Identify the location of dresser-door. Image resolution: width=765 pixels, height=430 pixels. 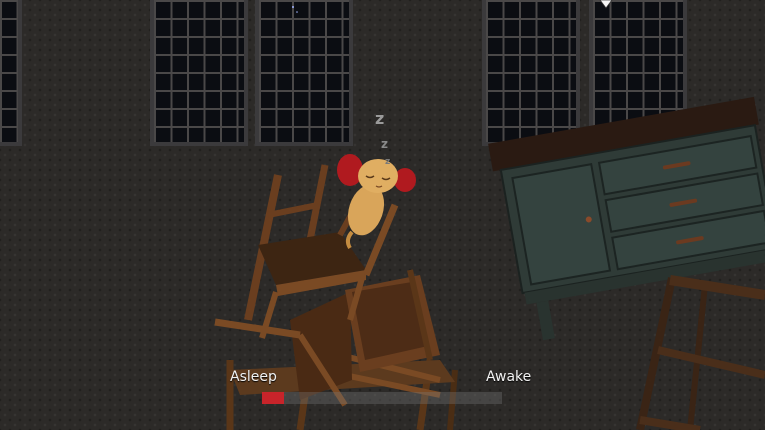
(561, 224).